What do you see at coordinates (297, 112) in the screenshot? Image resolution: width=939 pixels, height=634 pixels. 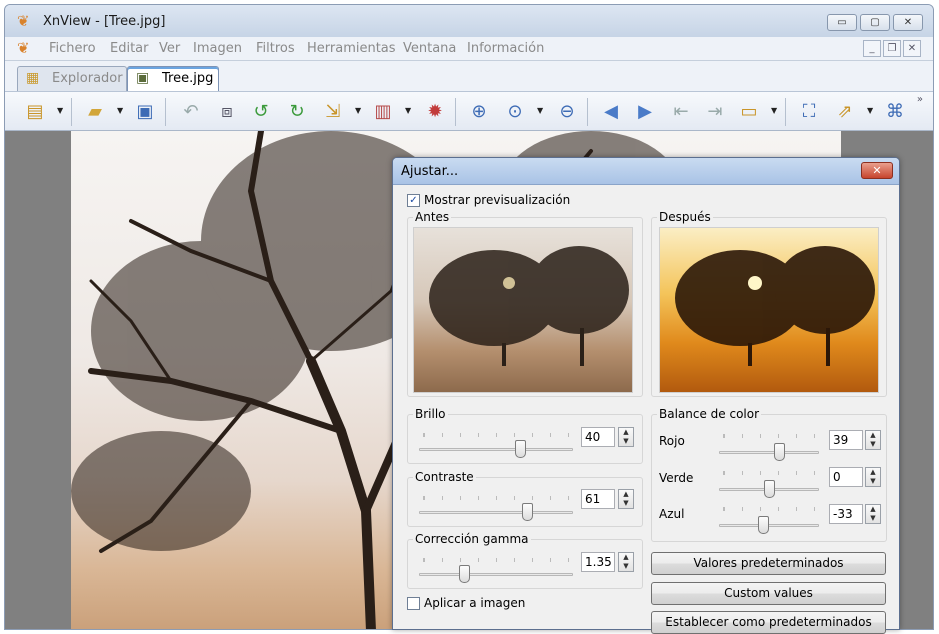 I see `rotate-right-icon: ↻` at bounding box center [297, 112].